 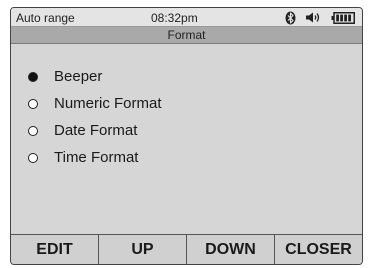 What do you see at coordinates (108, 103) in the screenshot?
I see `menu-item-label: Numeric Format` at bounding box center [108, 103].